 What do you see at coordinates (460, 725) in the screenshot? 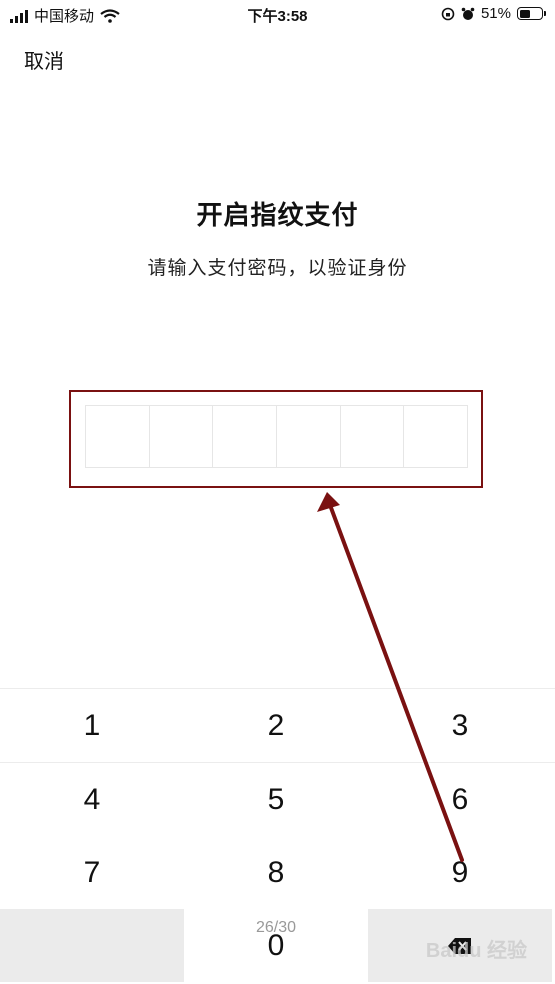
I see `key-3: 3` at bounding box center [460, 725].